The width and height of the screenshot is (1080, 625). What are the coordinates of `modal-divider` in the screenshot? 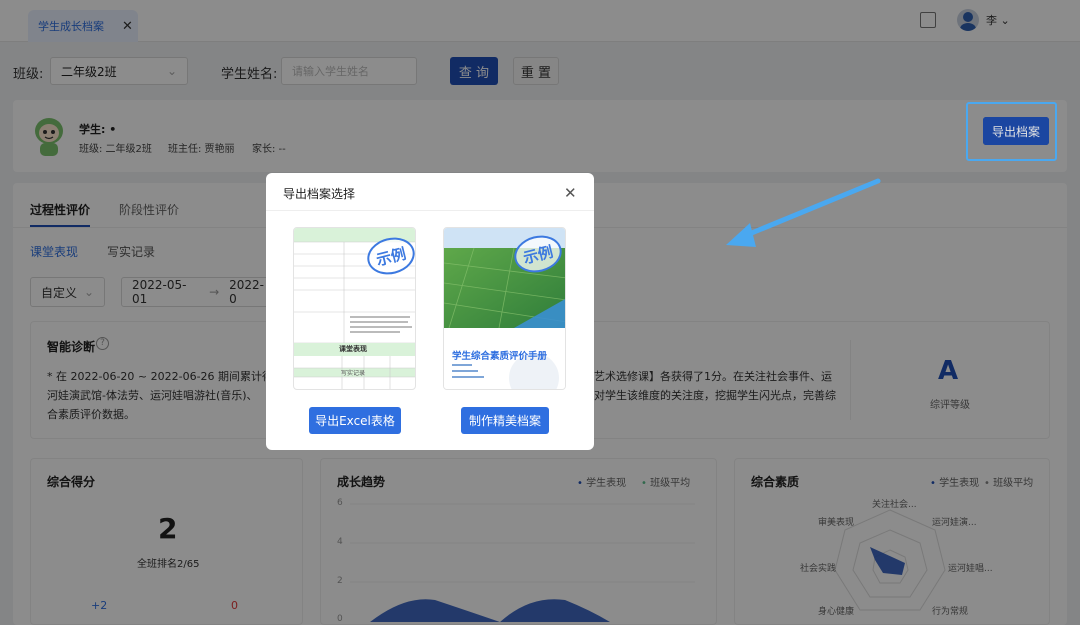 It's located at (430, 210).